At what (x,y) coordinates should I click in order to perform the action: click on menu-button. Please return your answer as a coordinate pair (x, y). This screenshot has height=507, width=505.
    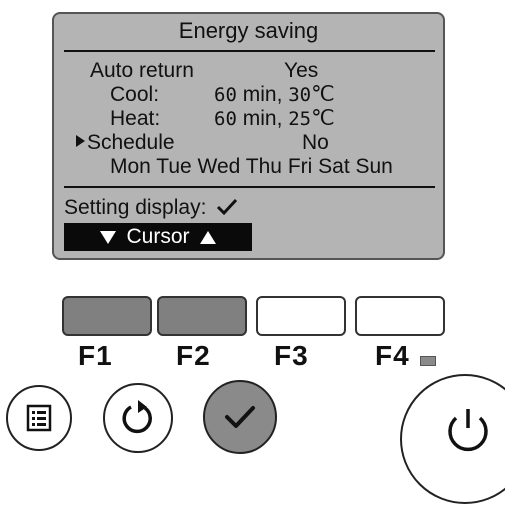
    Looking at the image, I should click on (39, 418).